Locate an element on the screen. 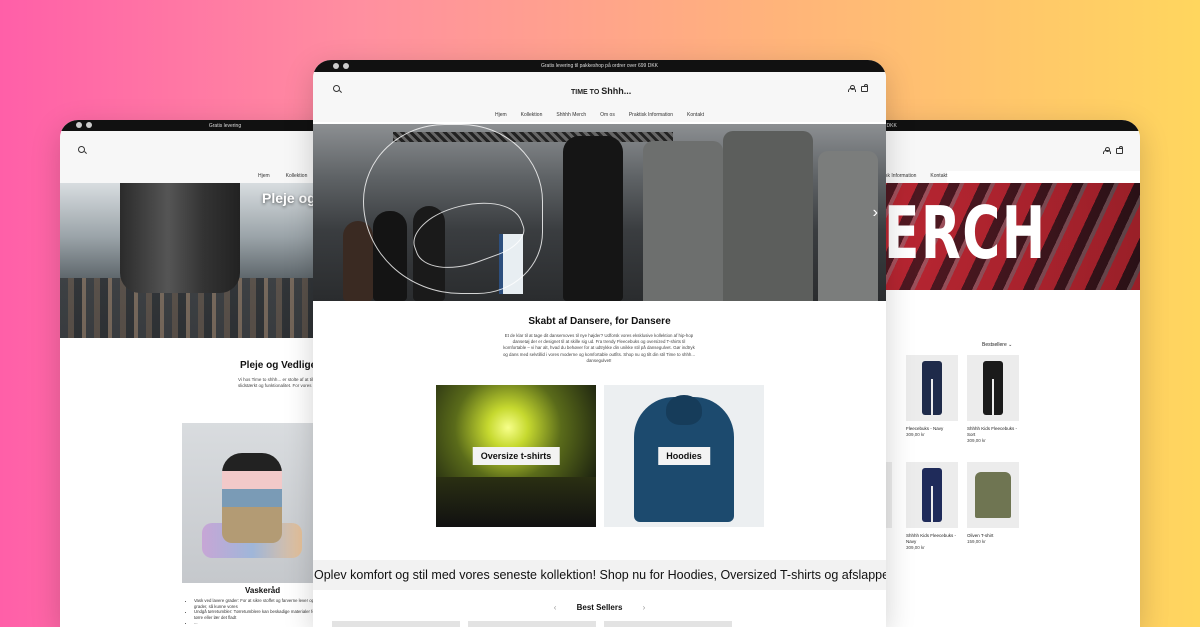 The width and height of the screenshot is (1200, 627). model-figure is located at coordinates (252, 498).